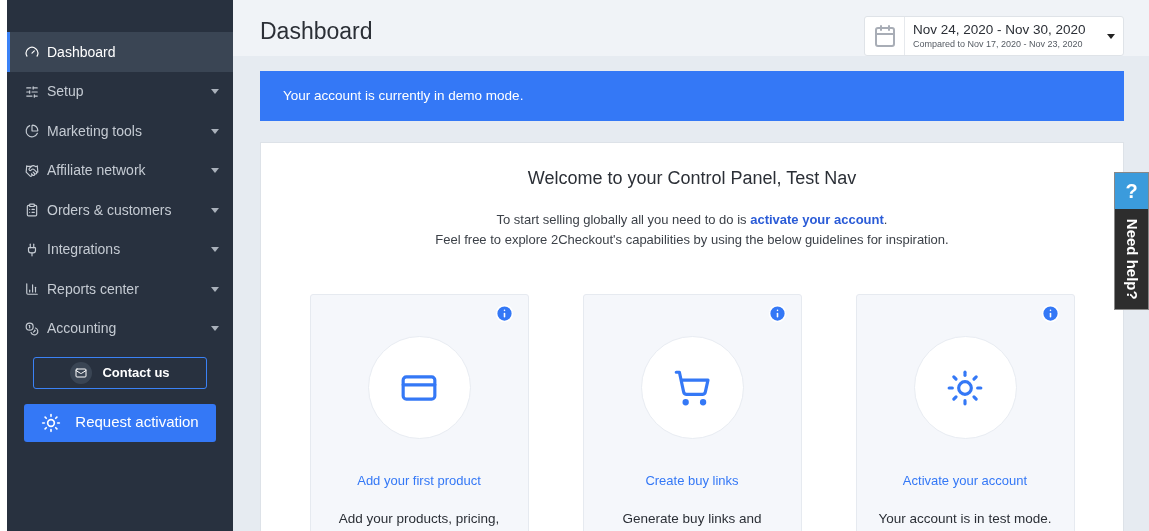  Describe the element at coordinates (95, 131) in the screenshot. I see `sidebar-item-label: Marketing tools` at that location.